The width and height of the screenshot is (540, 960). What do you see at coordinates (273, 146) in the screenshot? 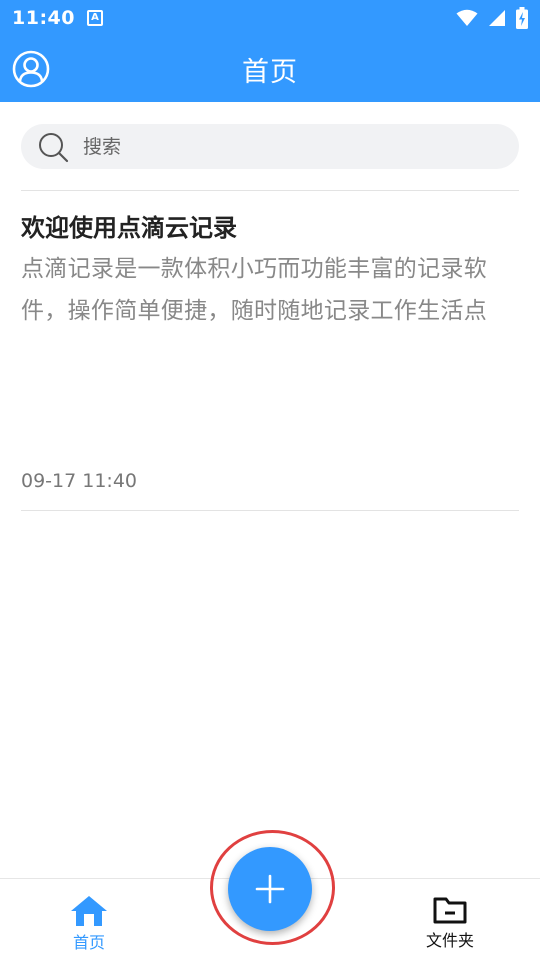
I see `search-input` at bounding box center [273, 146].